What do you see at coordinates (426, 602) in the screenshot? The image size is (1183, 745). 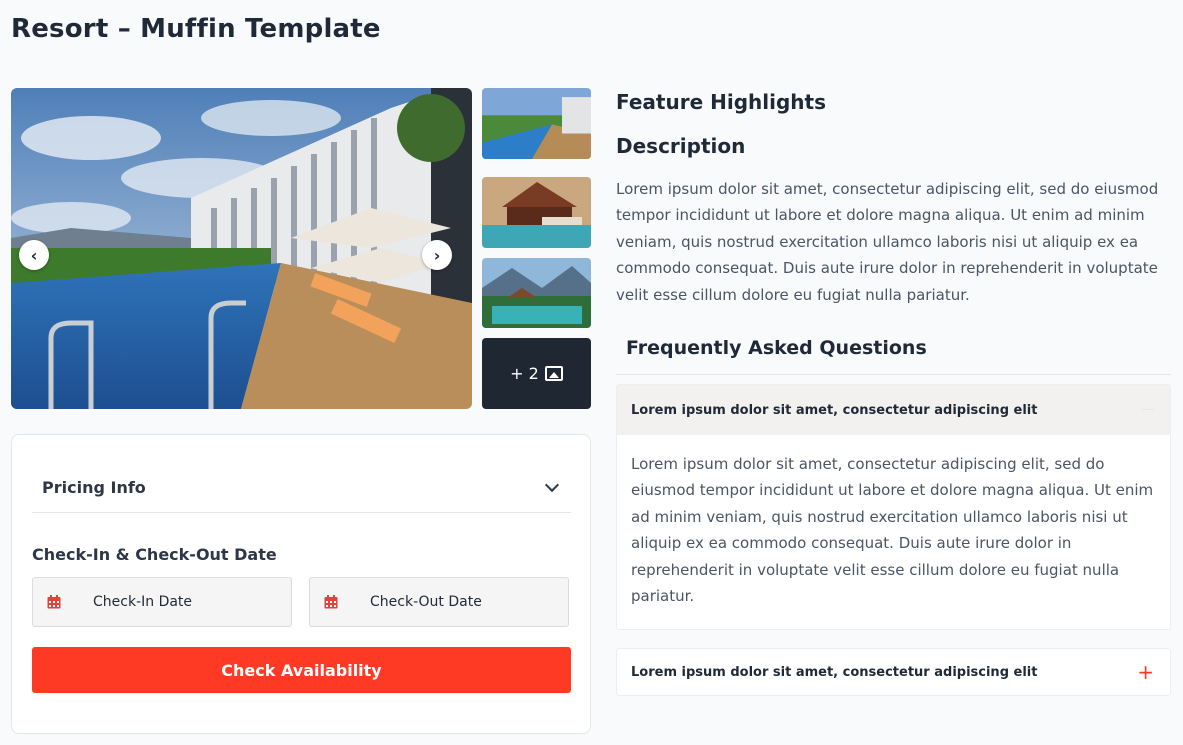 I see `checkout-date-placeholder: Check-Out Date` at bounding box center [426, 602].